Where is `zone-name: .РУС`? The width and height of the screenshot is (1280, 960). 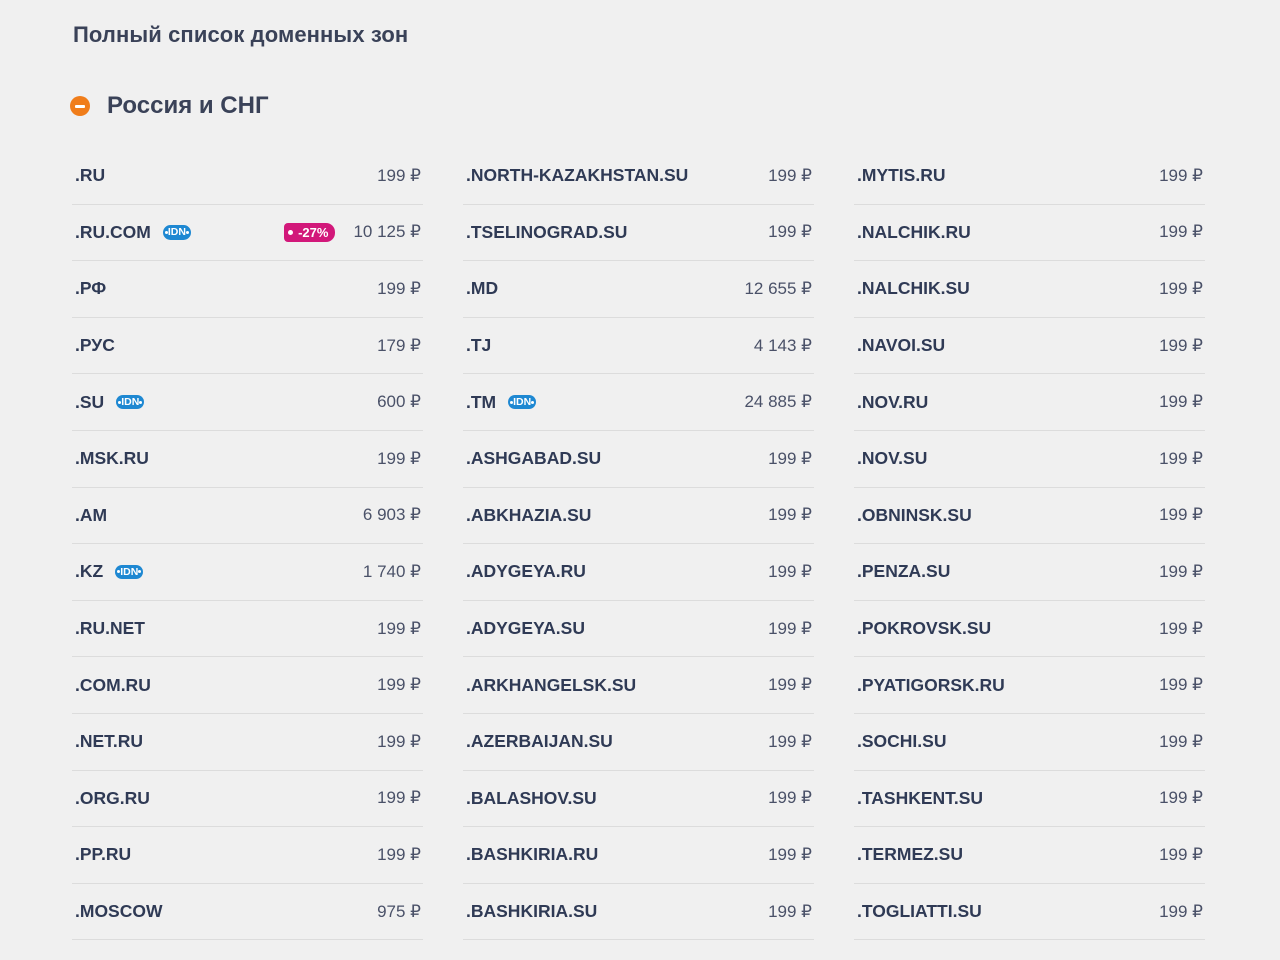 zone-name: .РУС is located at coordinates (95, 345).